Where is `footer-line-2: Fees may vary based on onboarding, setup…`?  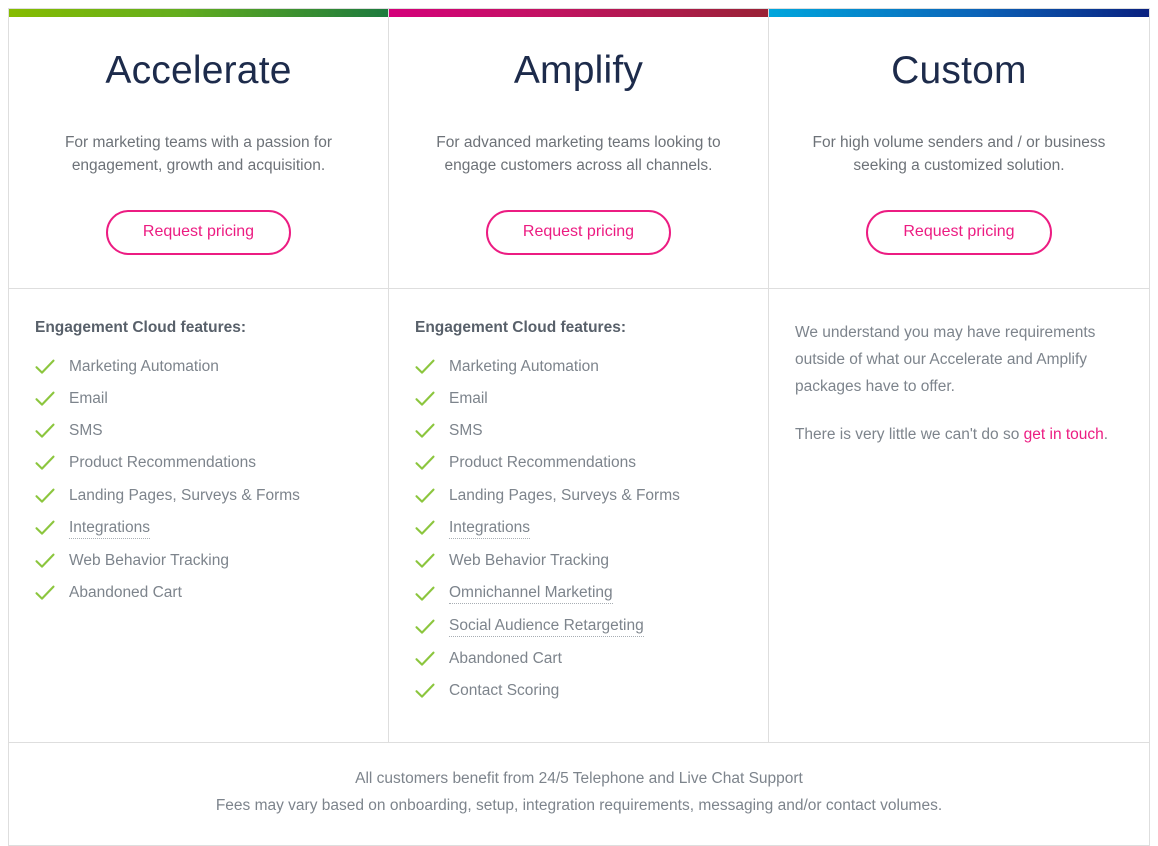
footer-line-2: Fees may vary based on onboarding, setup… is located at coordinates (579, 805).